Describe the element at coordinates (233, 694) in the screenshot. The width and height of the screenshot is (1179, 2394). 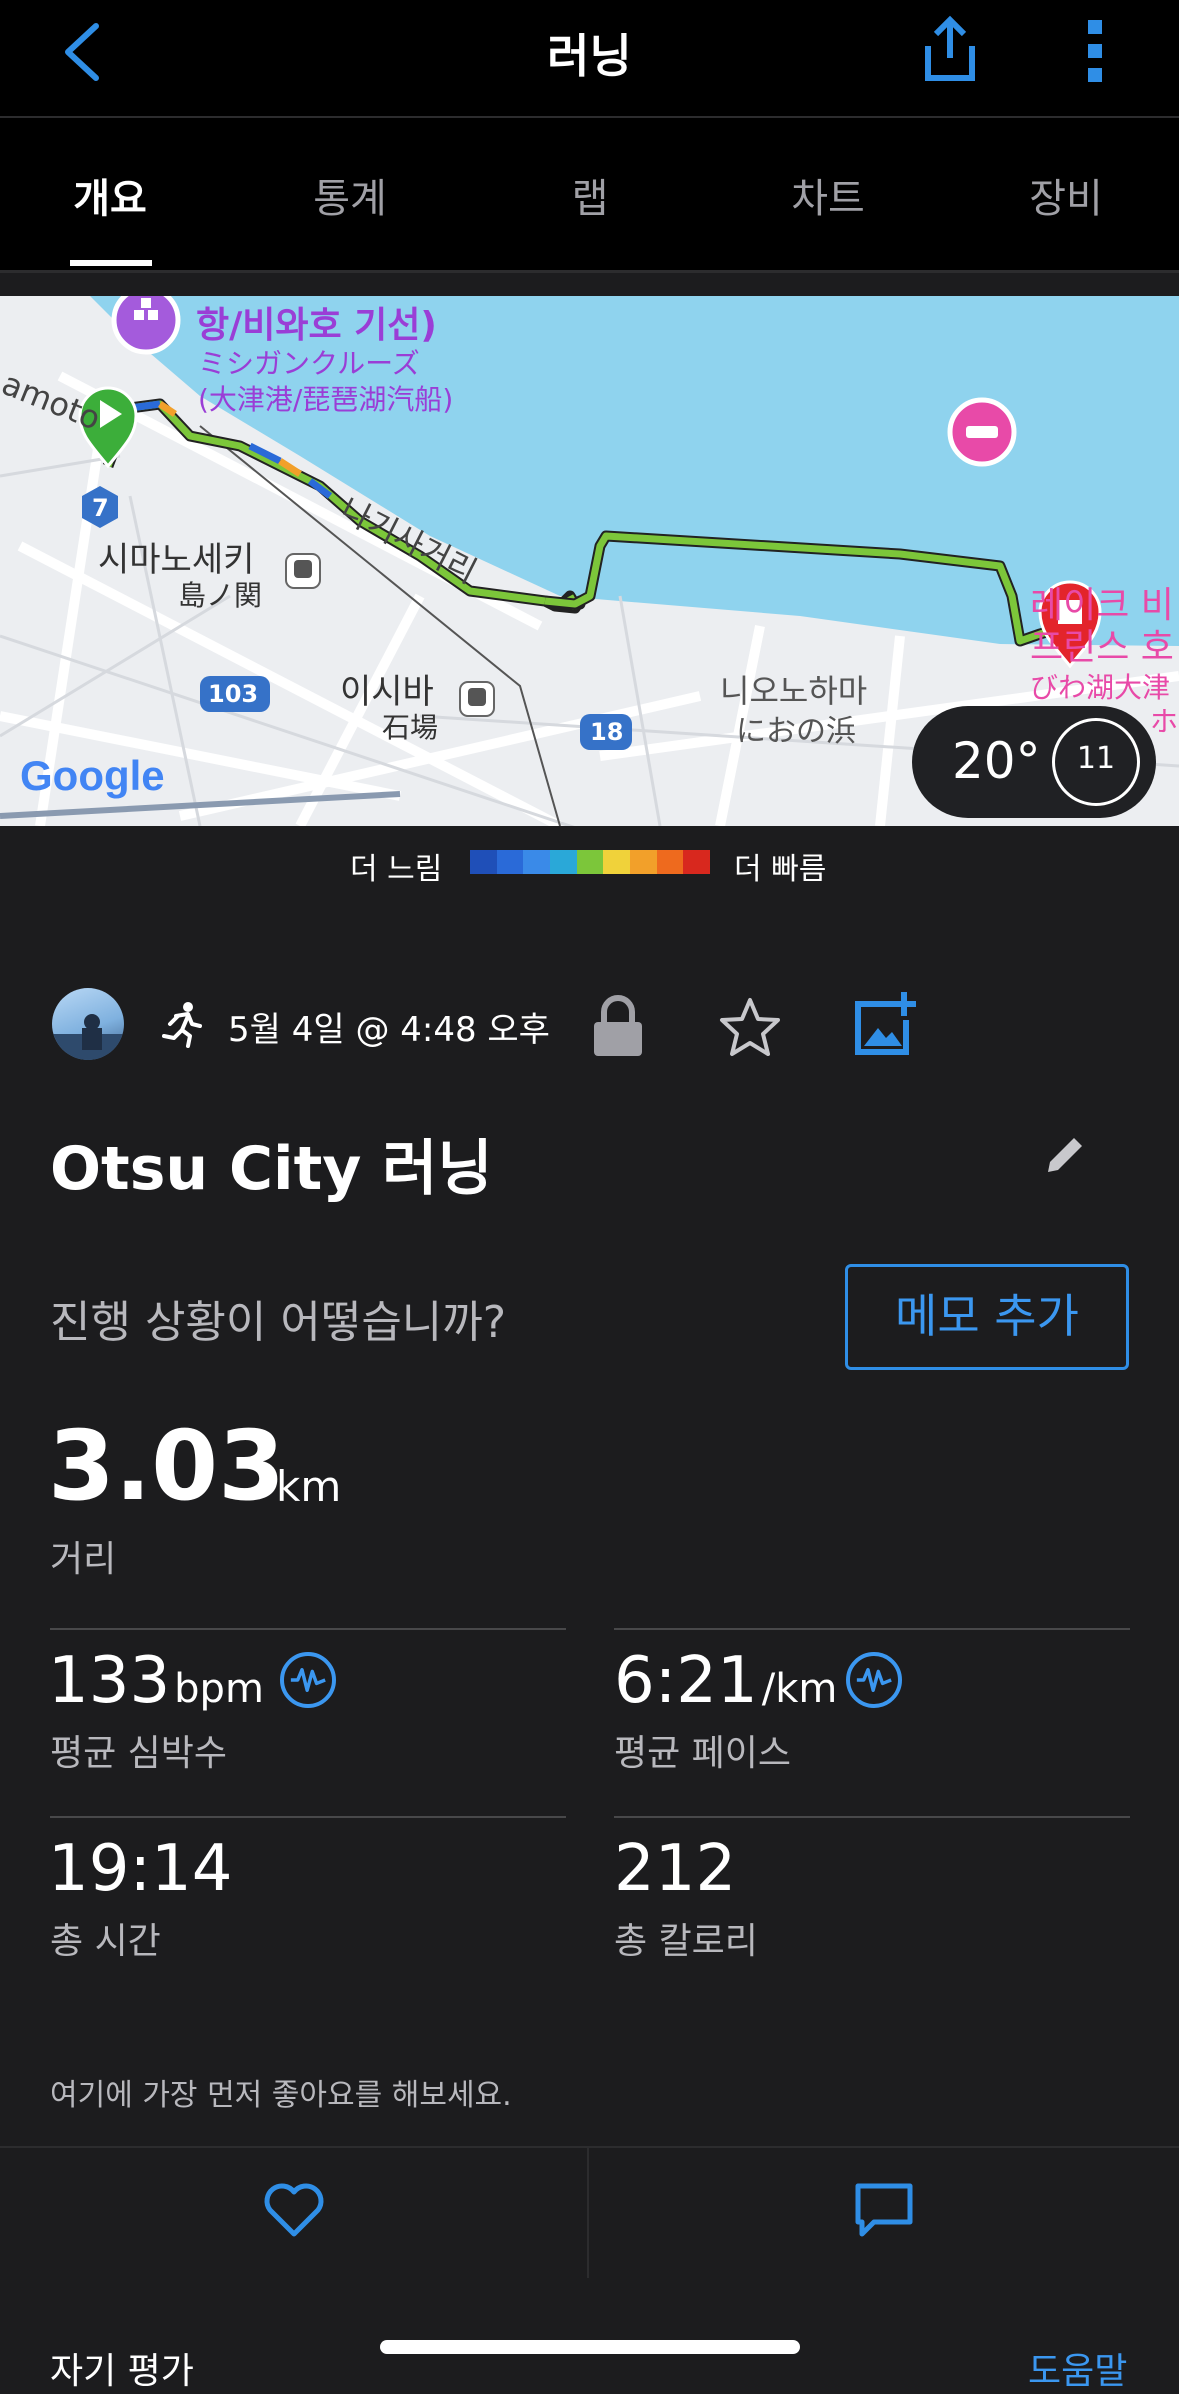
I see `route-shield-label: 103` at that location.